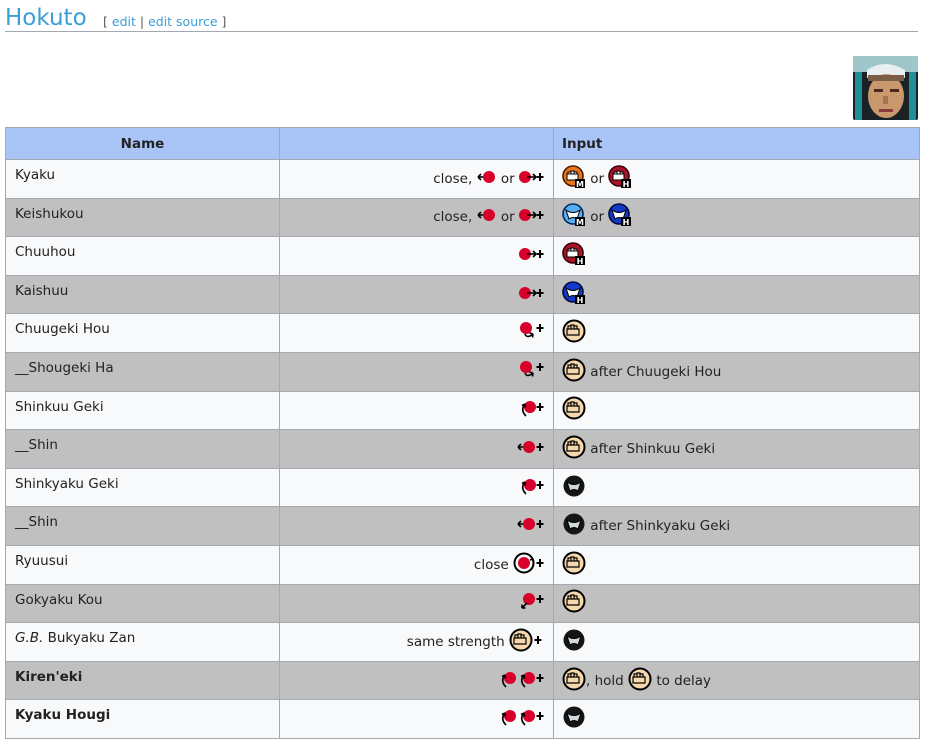 The image size is (930, 744). I want to click on move-input: after Shinkyaku Geki, so click(736, 526).